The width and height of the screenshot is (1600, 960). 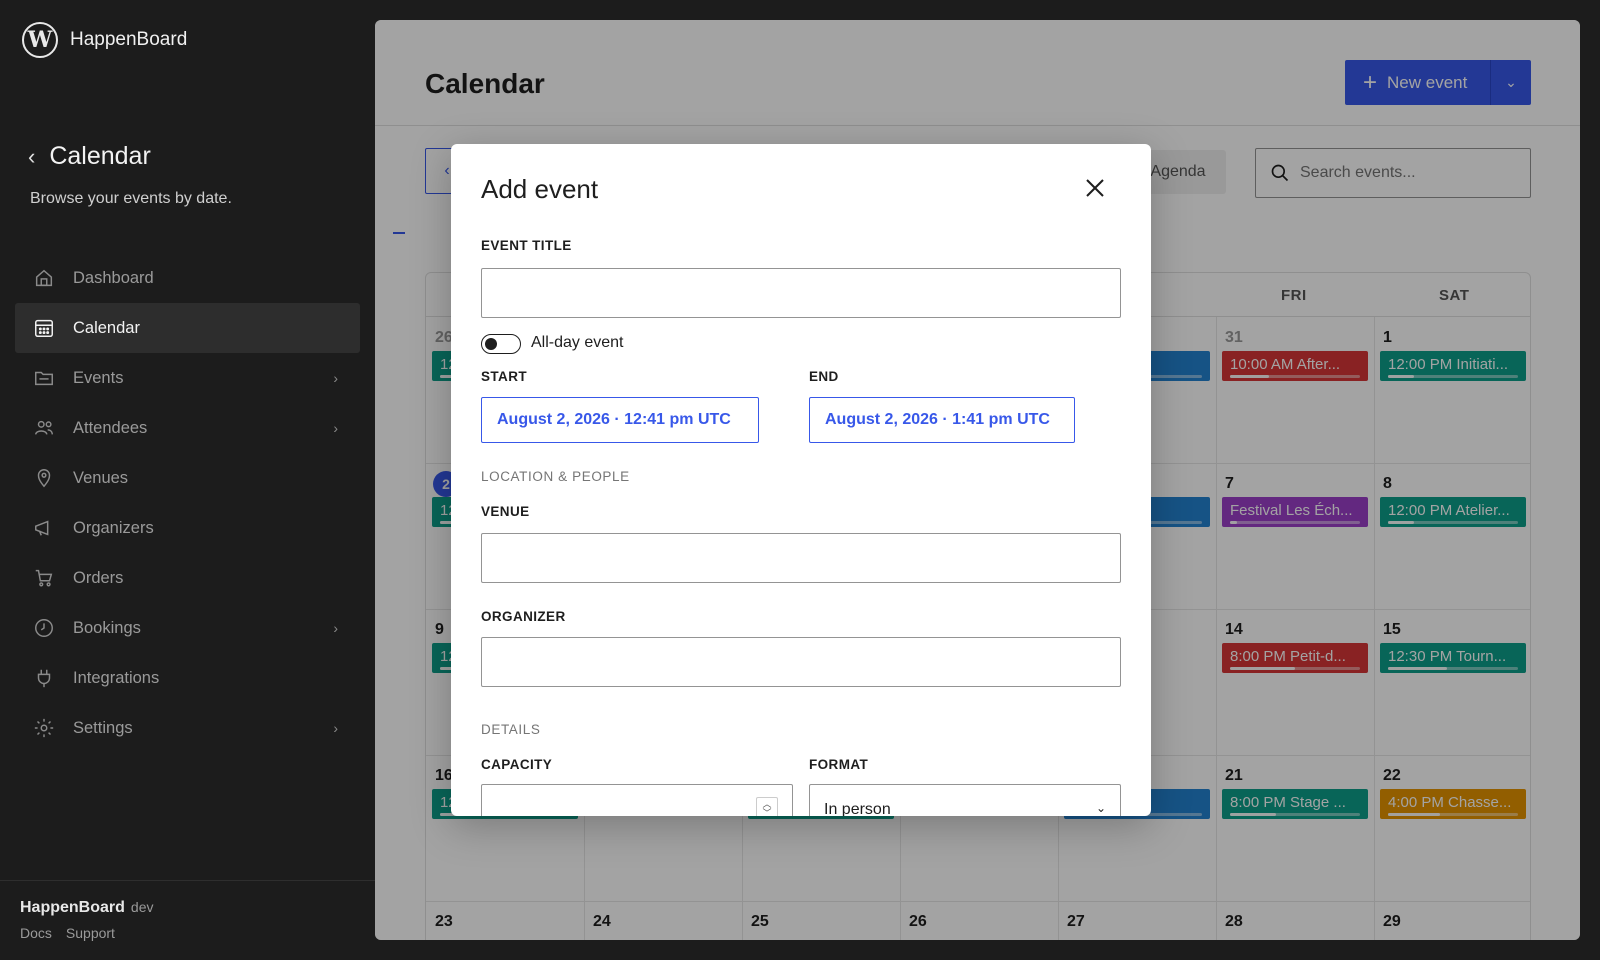 What do you see at coordinates (31, 157) in the screenshot?
I see `back-chevron-icon: ‹` at bounding box center [31, 157].